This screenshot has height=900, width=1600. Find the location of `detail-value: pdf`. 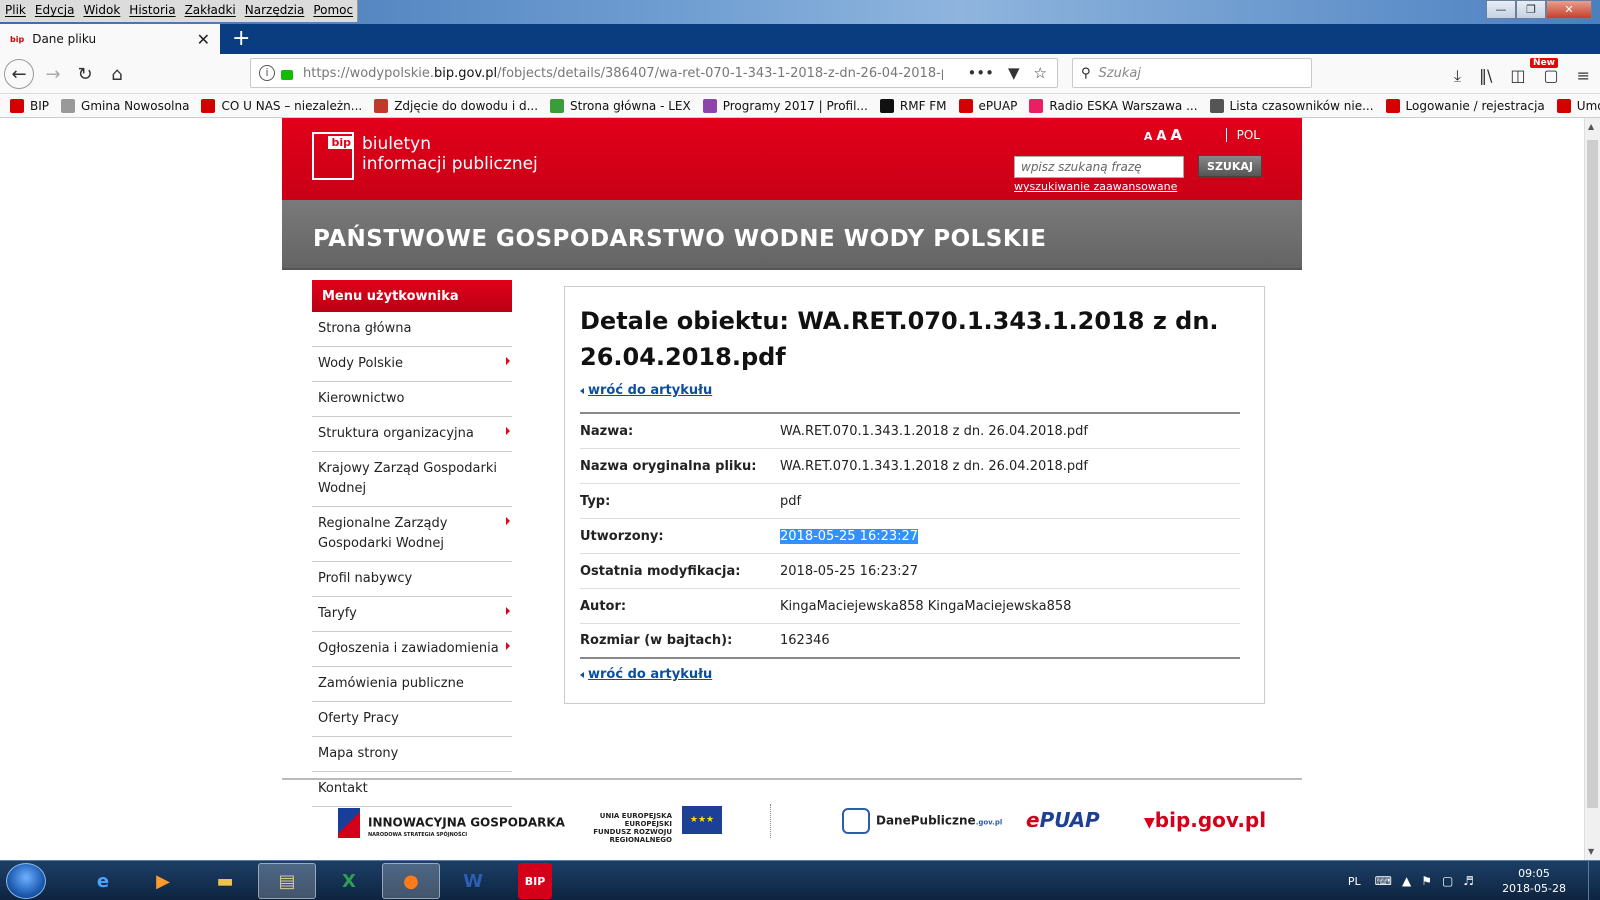

detail-value: pdf is located at coordinates (791, 501).